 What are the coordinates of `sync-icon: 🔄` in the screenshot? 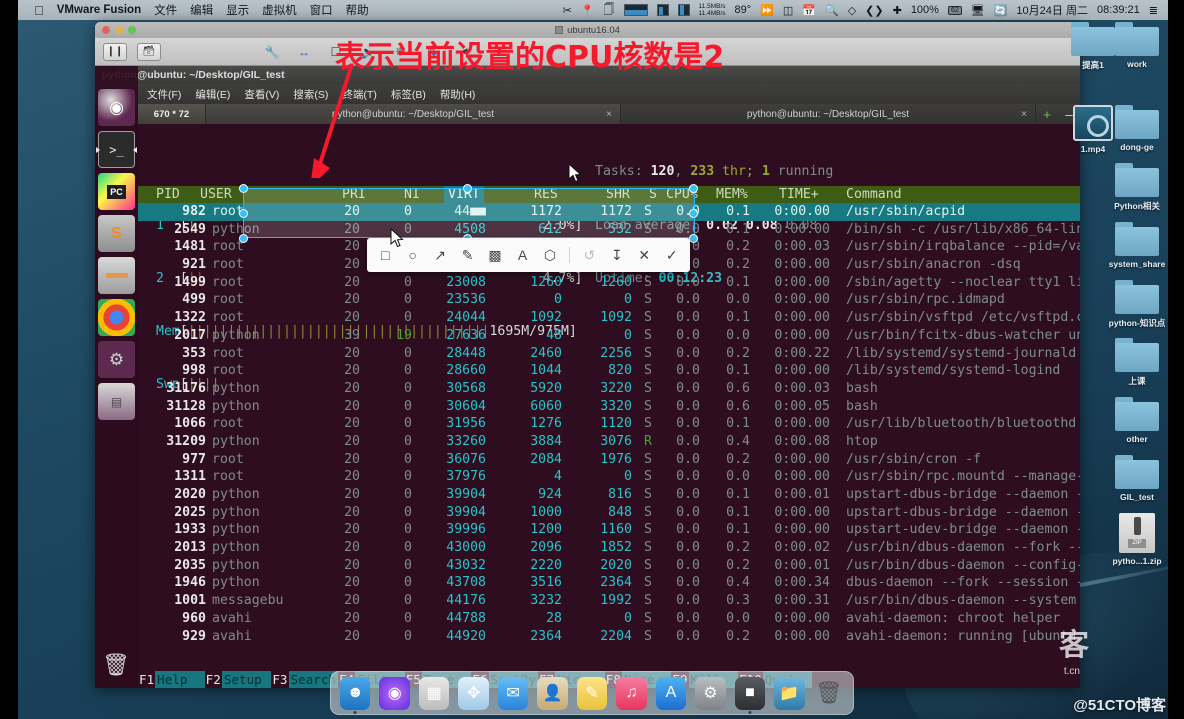 It's located at (1001, 10).